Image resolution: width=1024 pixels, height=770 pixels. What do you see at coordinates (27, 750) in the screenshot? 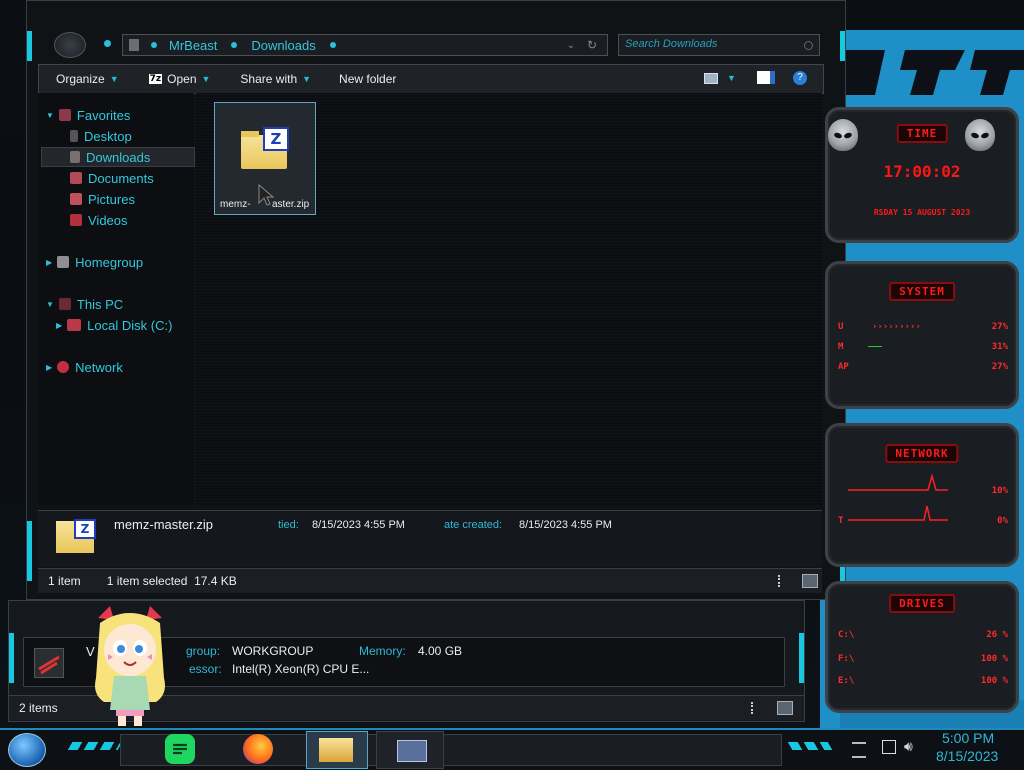
I see `start-button` at bounding box center [27, 750].